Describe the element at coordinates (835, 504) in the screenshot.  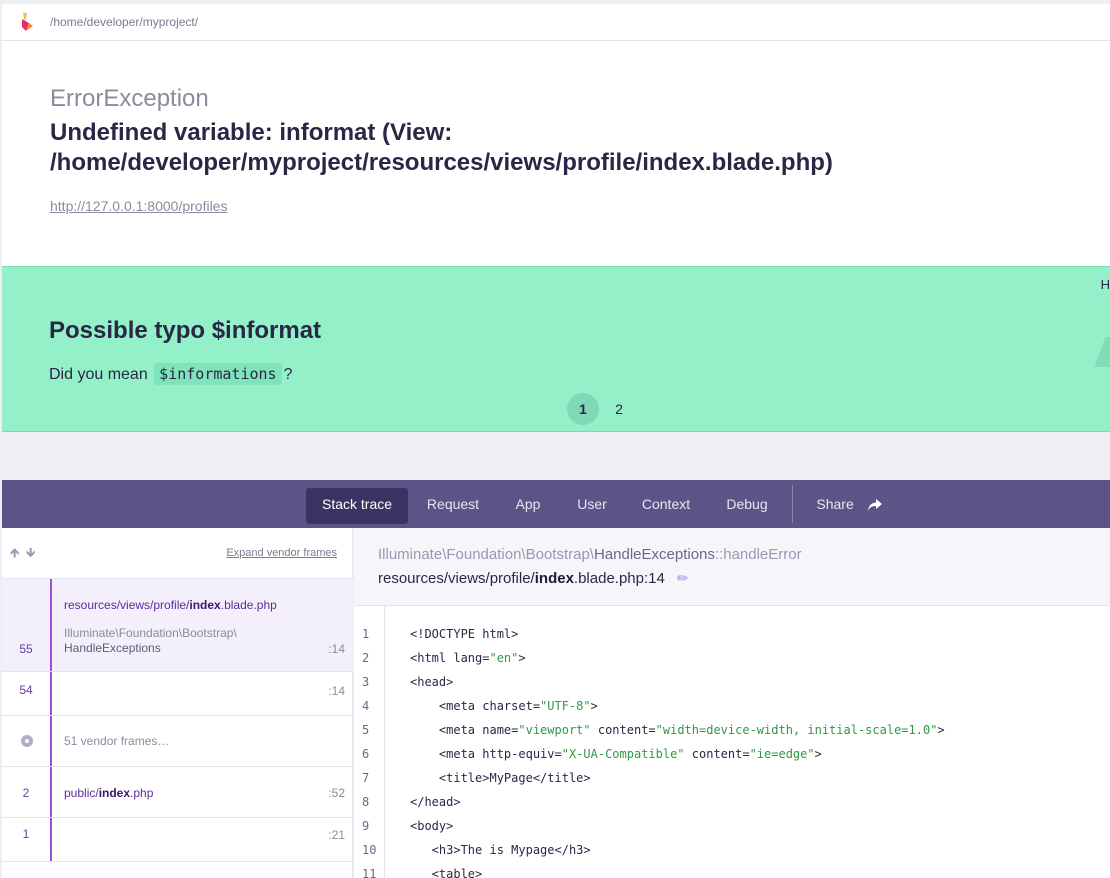
I see `share-label: Share` at that location.